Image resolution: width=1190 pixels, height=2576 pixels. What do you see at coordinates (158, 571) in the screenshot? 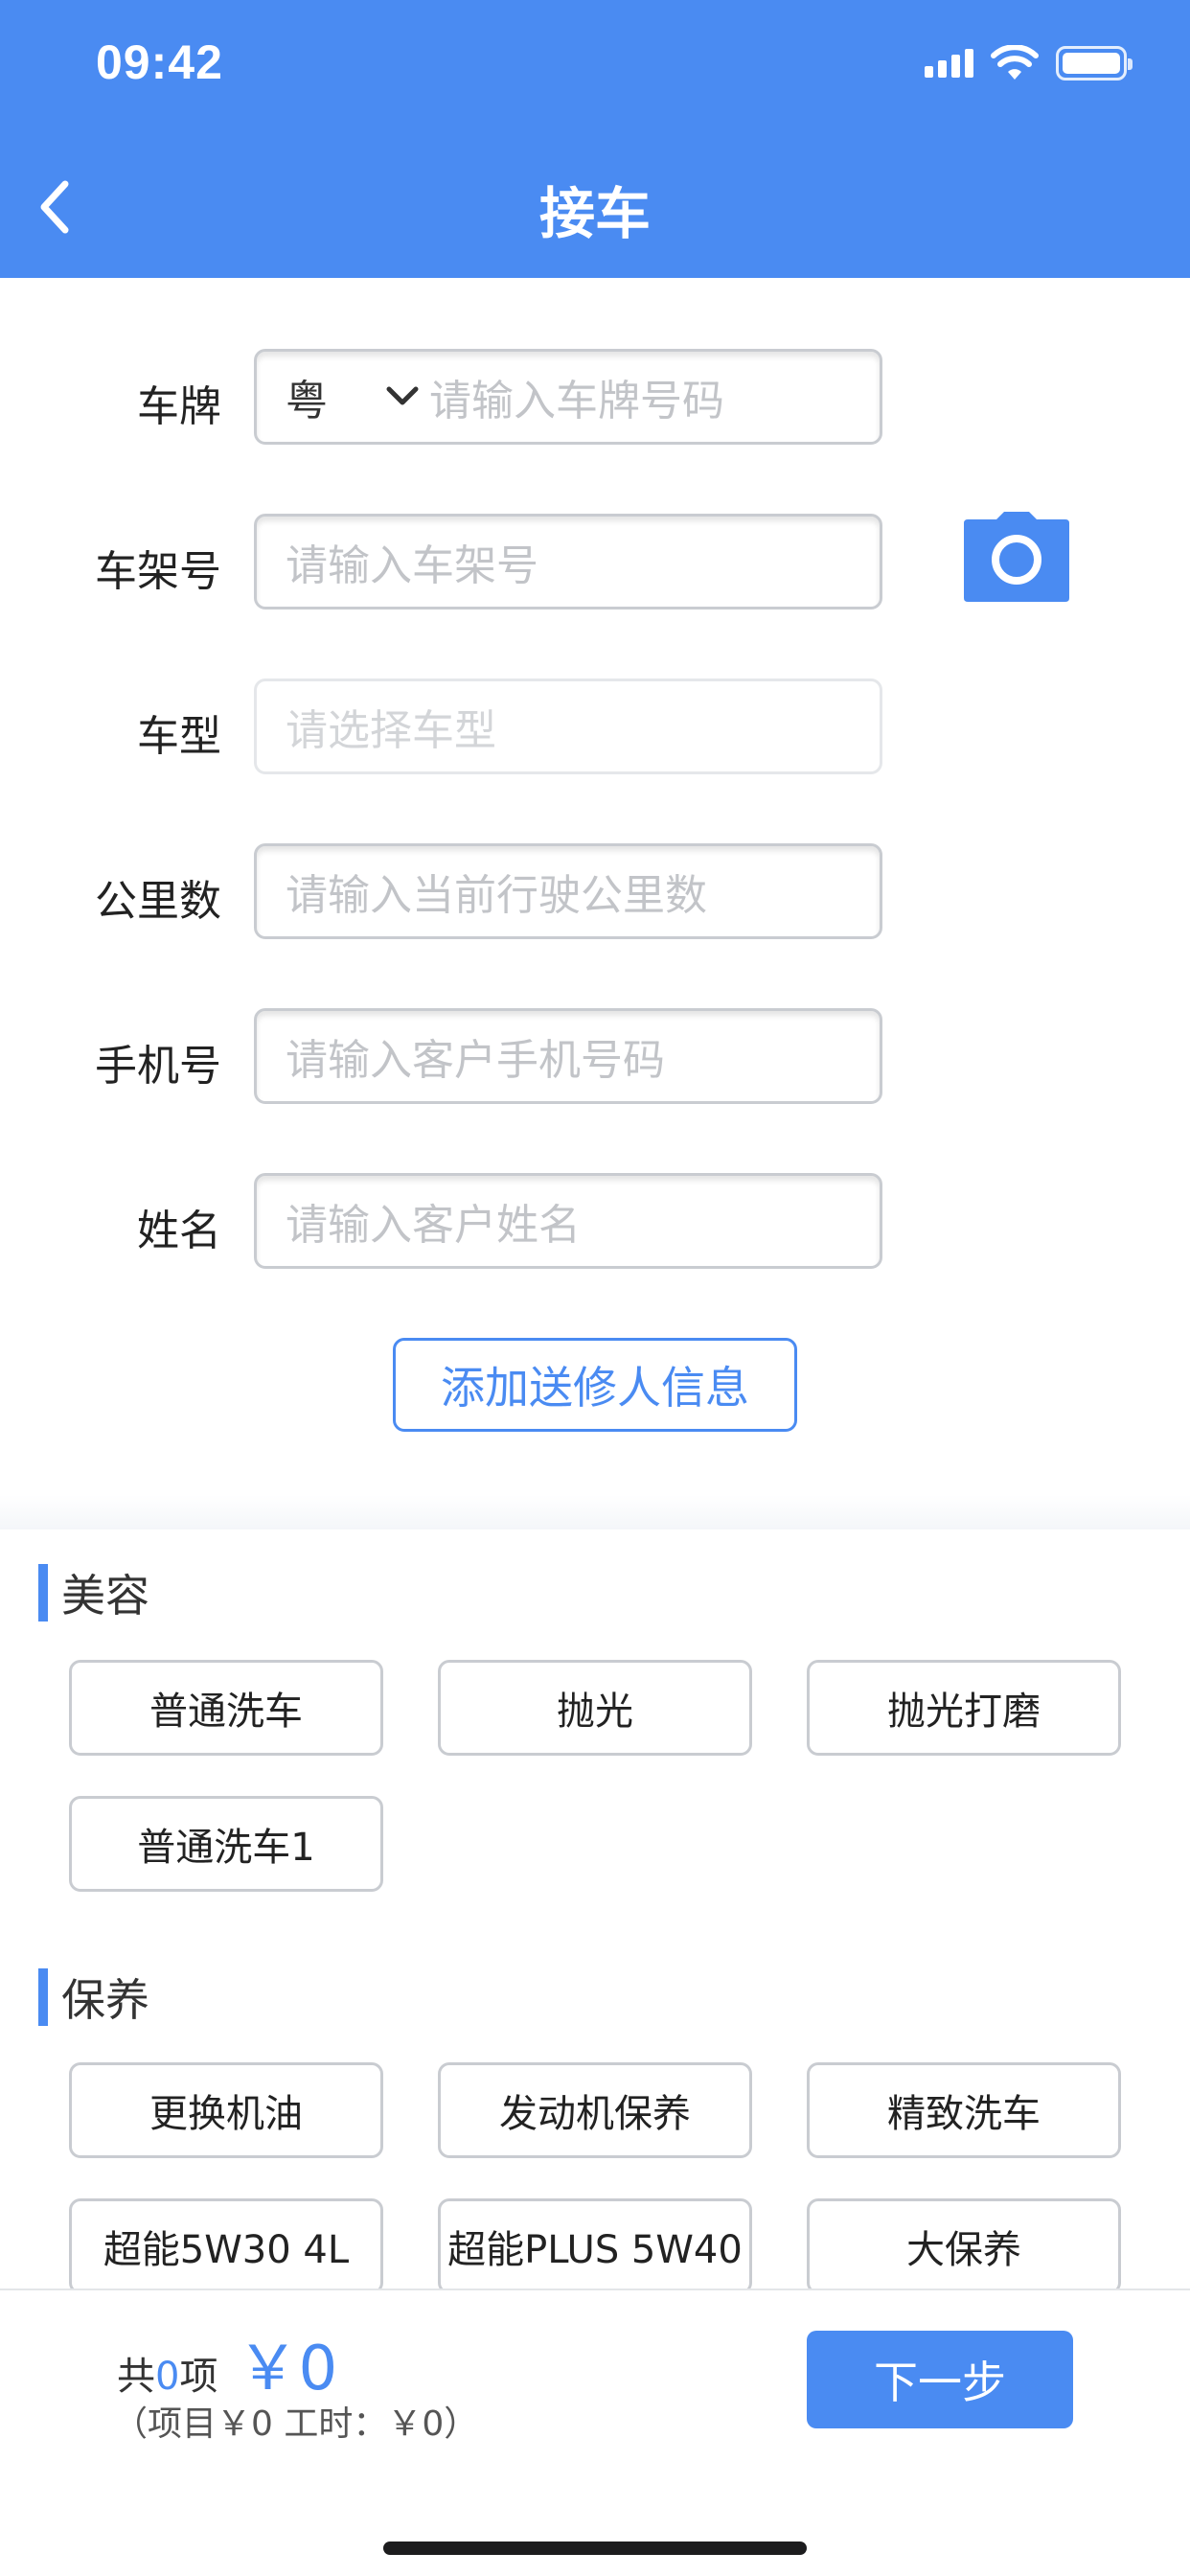
I see `vin-label: 车架号` at bounding box center [158, 571].